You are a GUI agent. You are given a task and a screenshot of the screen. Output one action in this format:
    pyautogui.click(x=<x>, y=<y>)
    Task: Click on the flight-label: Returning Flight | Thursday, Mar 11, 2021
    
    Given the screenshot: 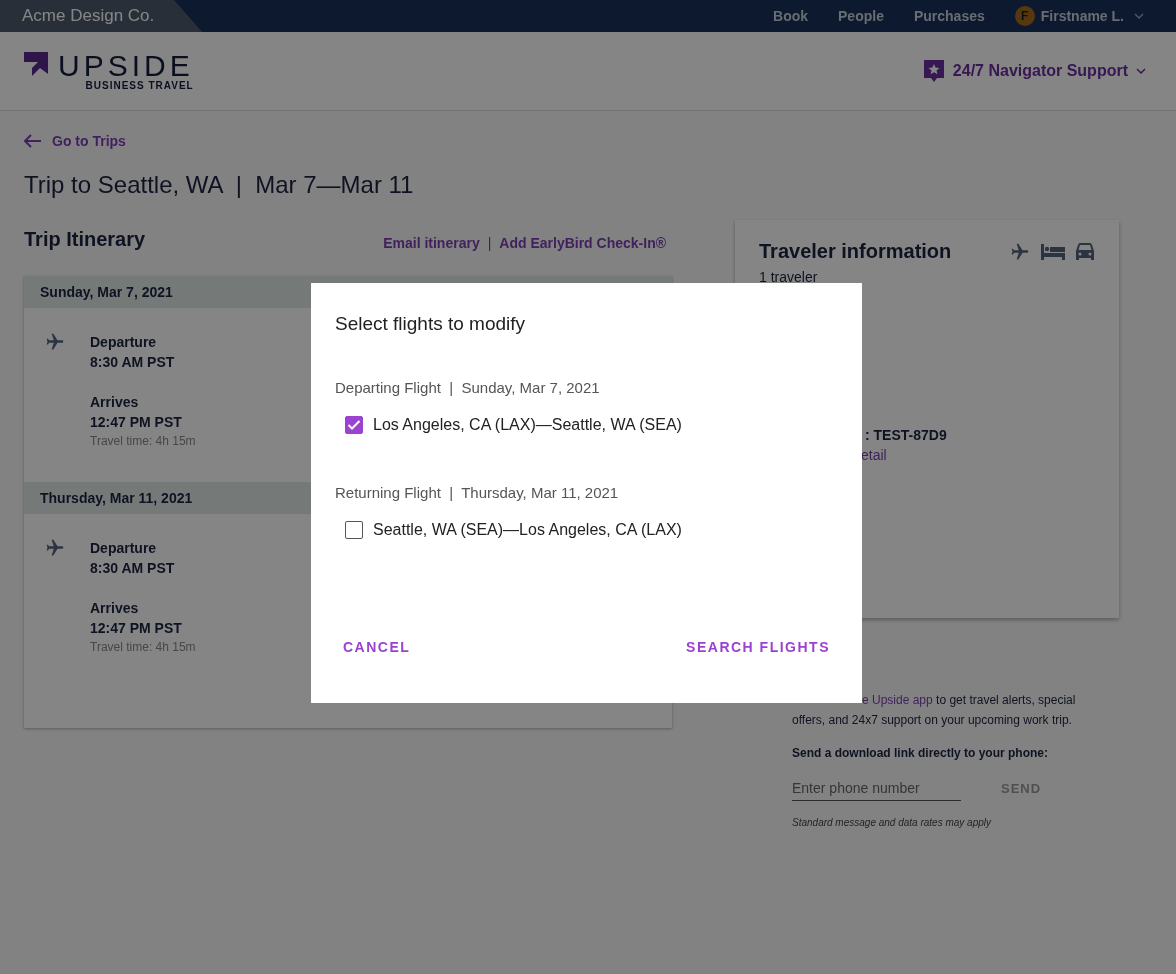 What is the action you would take?
    pyautogui.click(x=477, y=492)
    